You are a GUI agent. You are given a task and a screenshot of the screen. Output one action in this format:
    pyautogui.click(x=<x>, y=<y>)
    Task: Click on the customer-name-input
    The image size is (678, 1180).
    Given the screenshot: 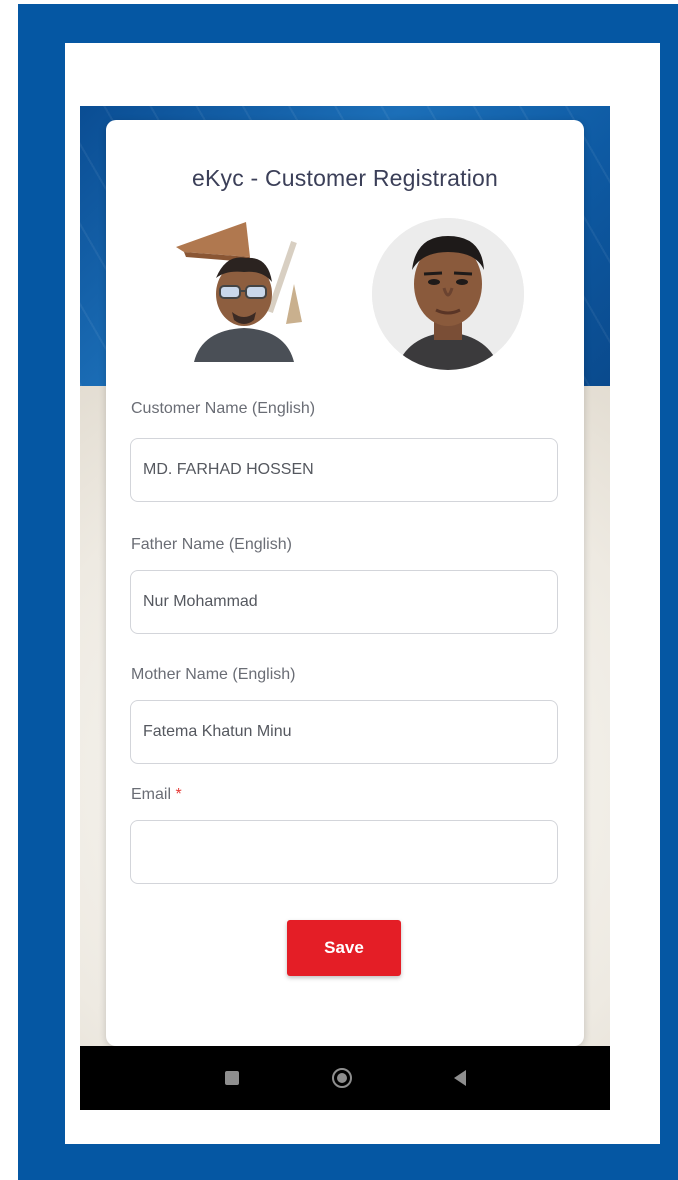 What is the action you would take?
    pyautogui.click(x=344, y=470)
    